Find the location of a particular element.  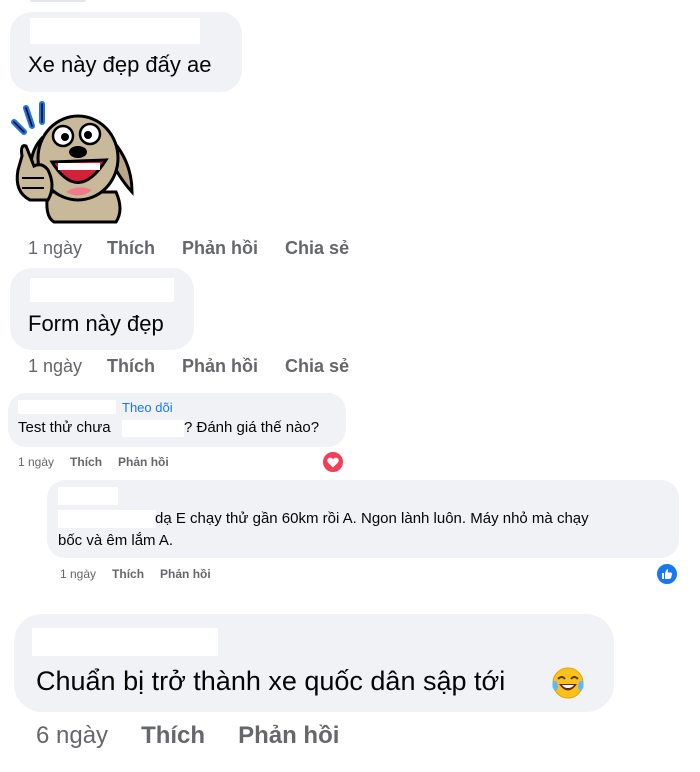

comment-text: Form này đẹp is located at coordinates (96, 323).